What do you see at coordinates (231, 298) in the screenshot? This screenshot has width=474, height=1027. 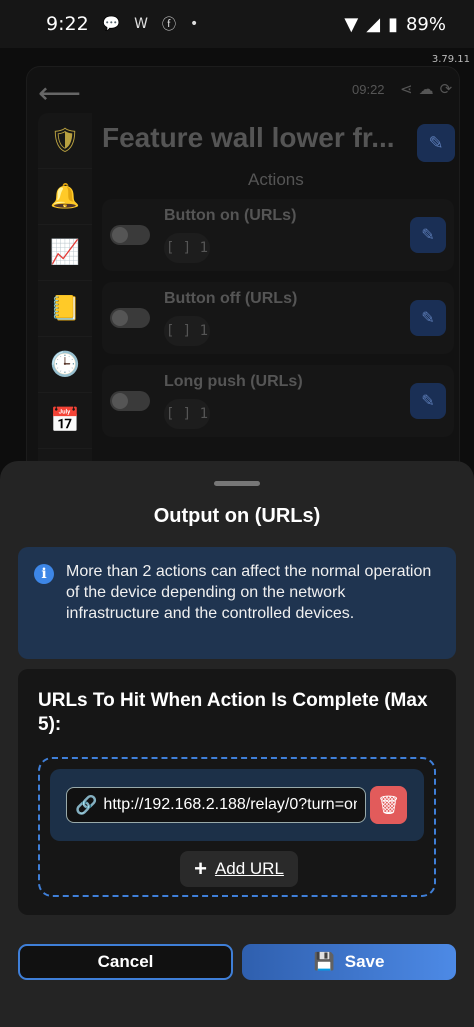 I see `action-label: Button off (URLs)` at bounding box center [231, 298].